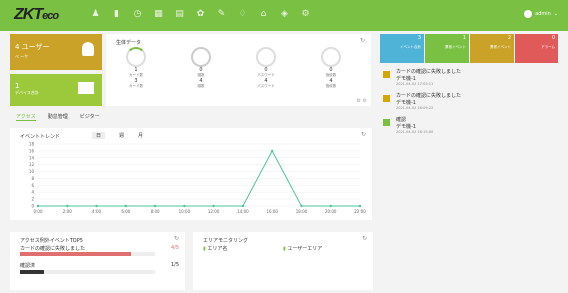  Describe the element at coordinates (242, 14) in the screenshot. I see `bulb-icon: ♢` at that location.